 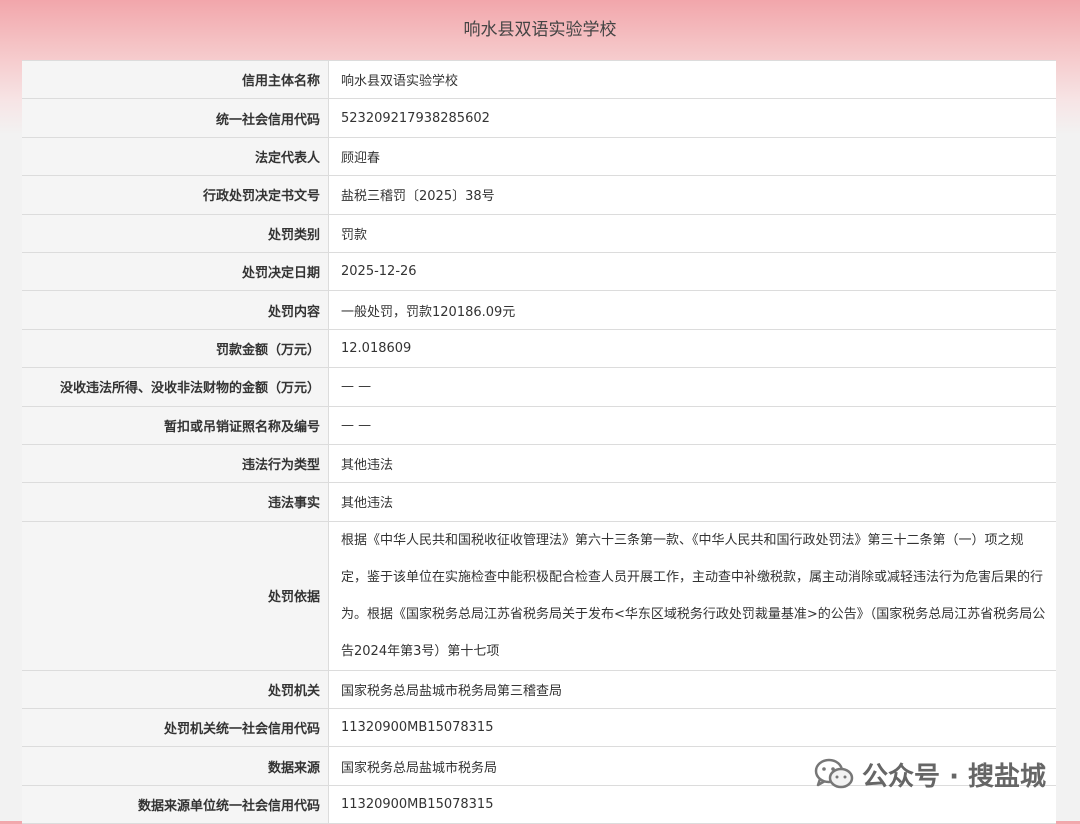 What do you see at coordinates (400, 82) in the screenshot?
I see `row-value: 响水县双语实验学校` at bounding box center [400, 82].